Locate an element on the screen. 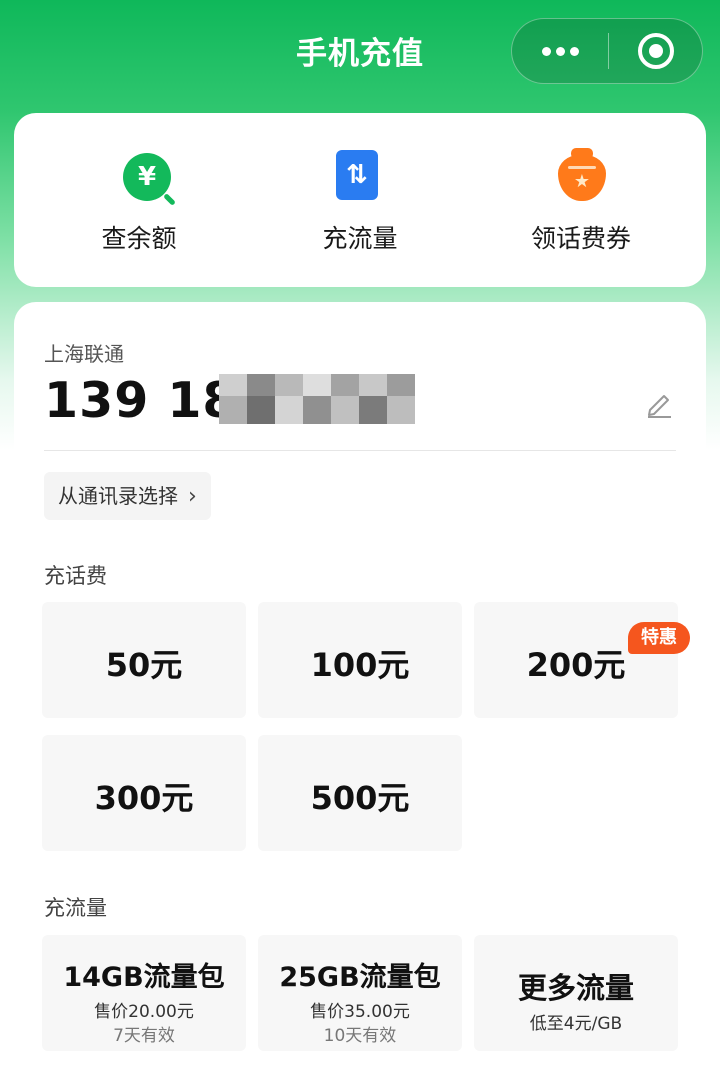  chevron-right-icon: › is located at coordinates (192, 496).